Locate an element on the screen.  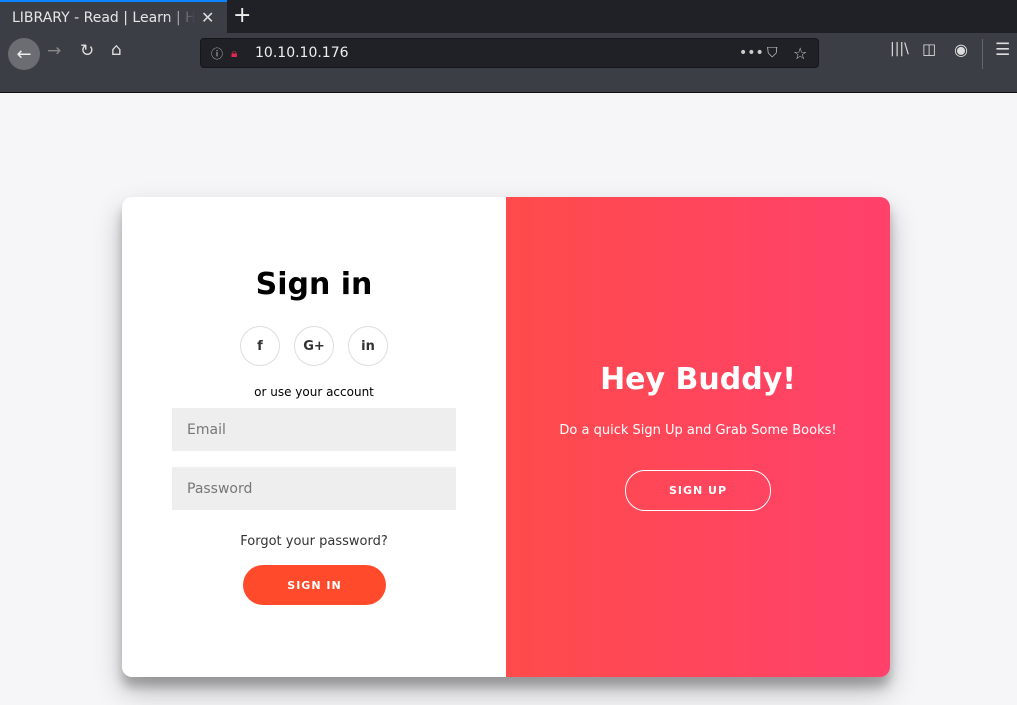
linkedin-icon: in is located at coordinates (368, 346).